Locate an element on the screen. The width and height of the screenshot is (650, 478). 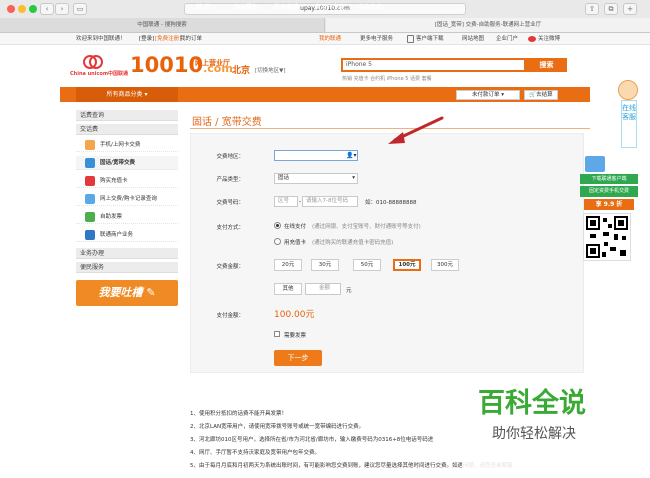
invoice-checkbox is located at coordinates (277, 334).